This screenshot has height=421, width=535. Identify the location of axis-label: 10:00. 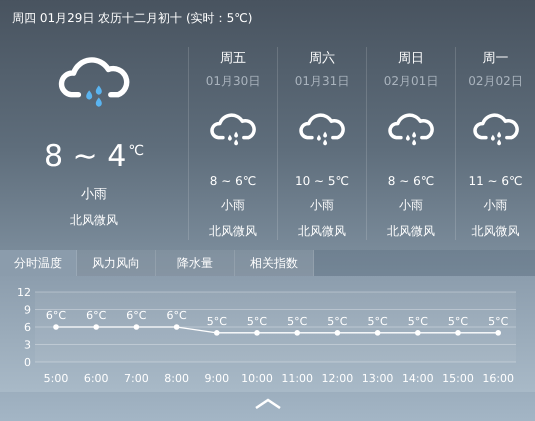
(257, 378).